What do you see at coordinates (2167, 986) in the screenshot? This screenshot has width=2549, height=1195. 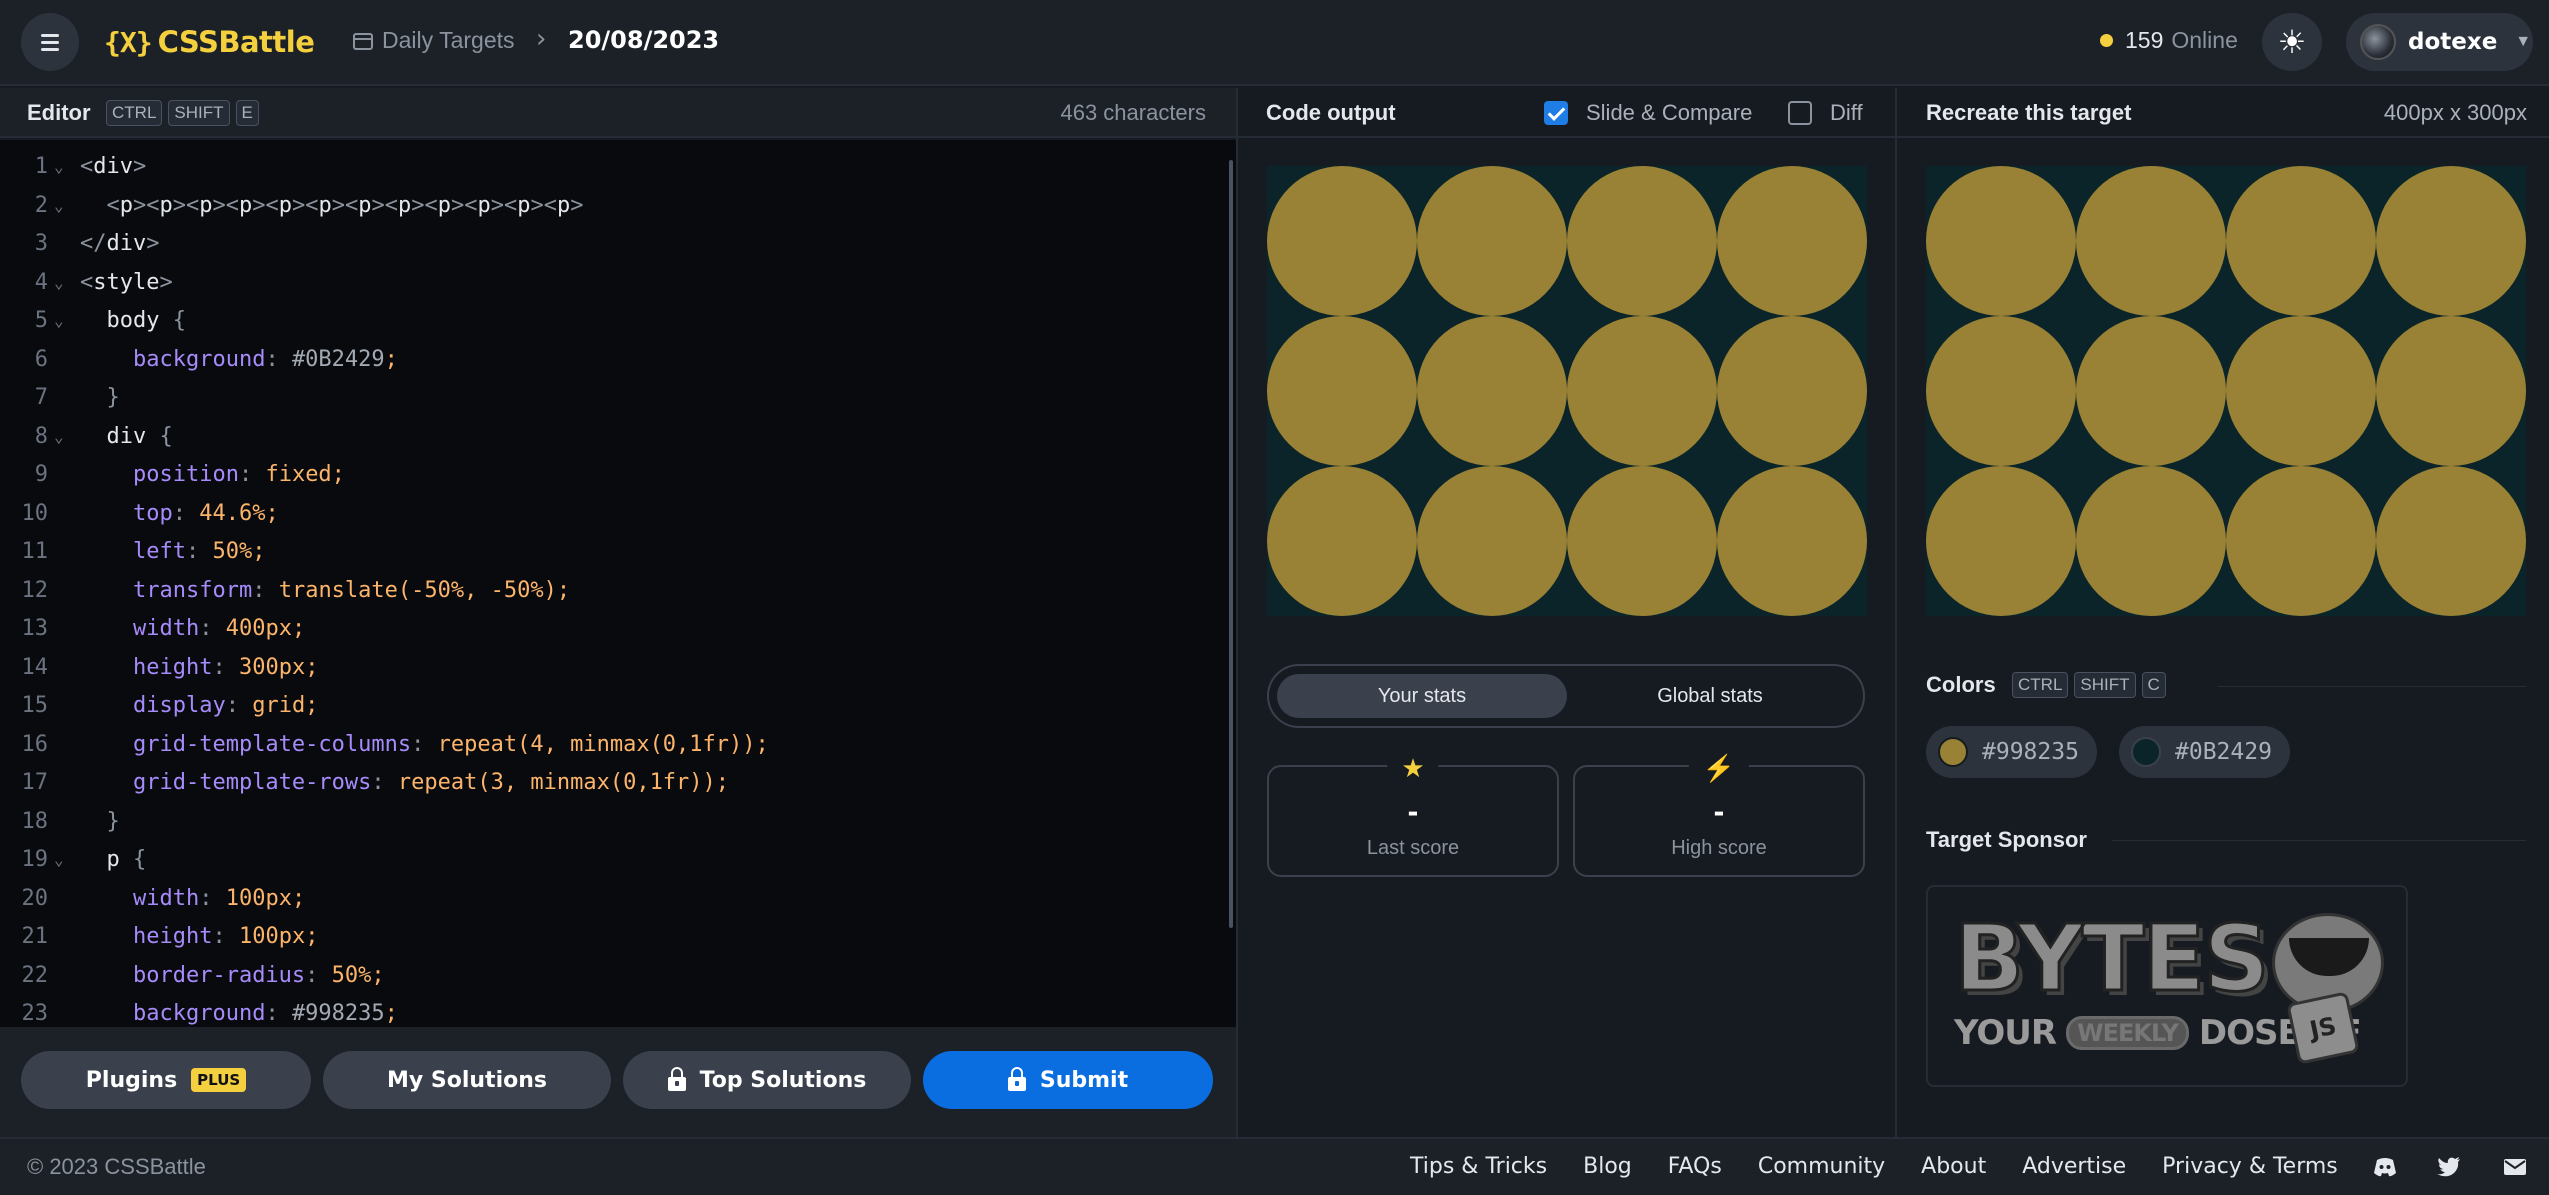 I see `sponsor-banner: BYTES YOUR WEEKLY DOSE OF JS` at bounding box center [2167, 986].